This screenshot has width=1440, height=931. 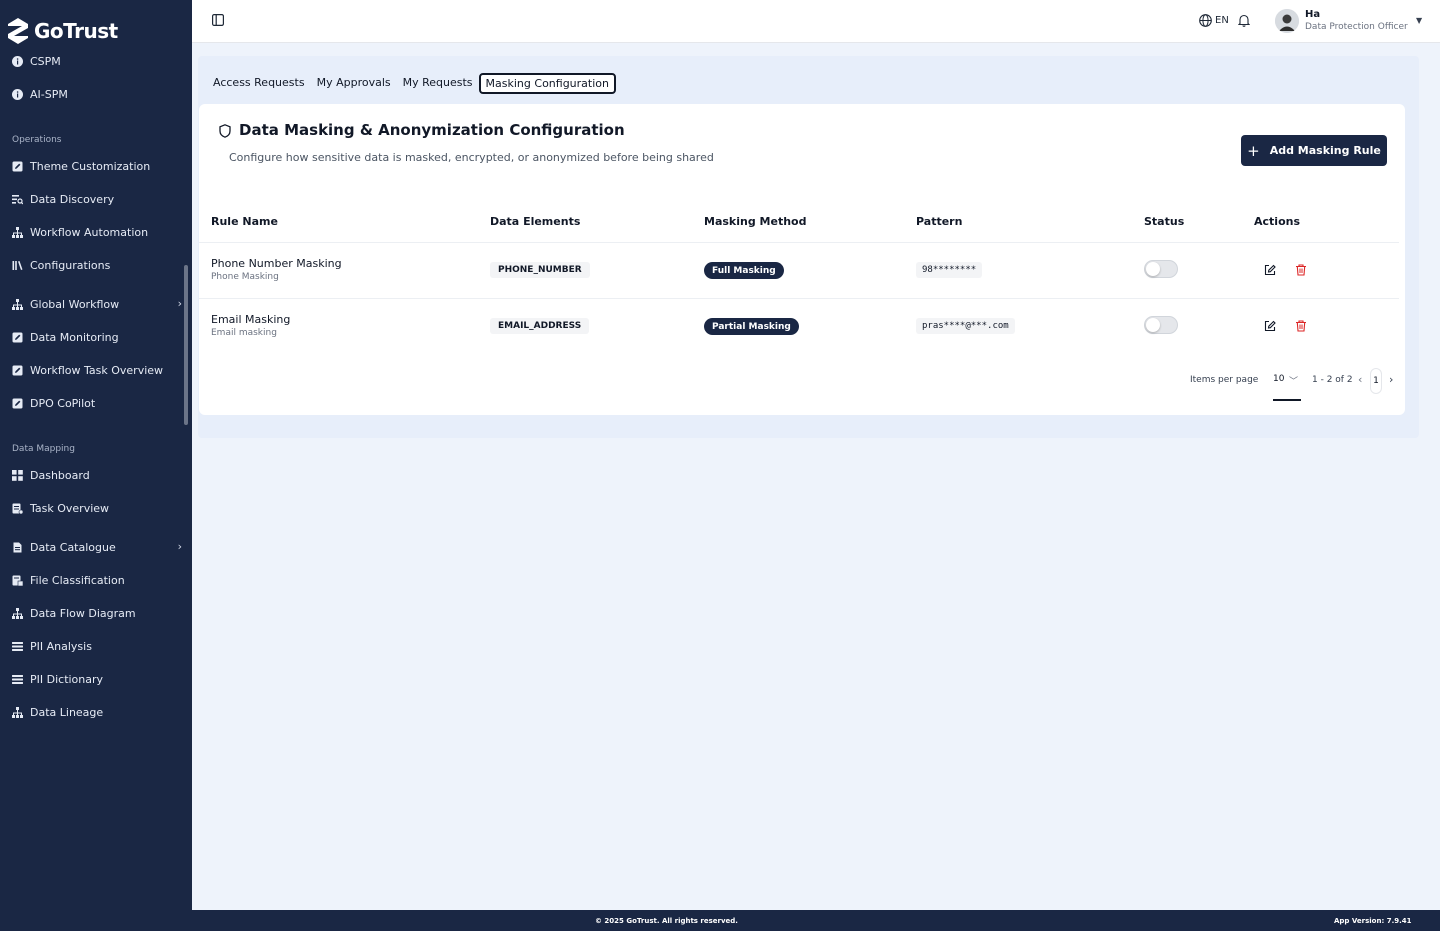 What do you see at coordinates (251, 319) in the screenshot?
I see `rule-name: Email Masking` at bounding box center [251, 319].